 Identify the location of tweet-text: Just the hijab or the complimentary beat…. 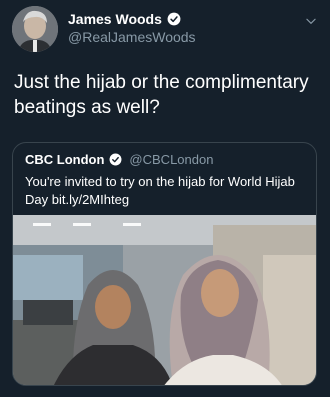
(161, 95).